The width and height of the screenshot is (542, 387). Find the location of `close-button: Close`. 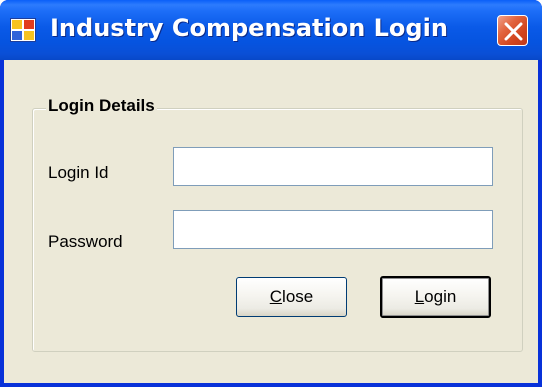

close-button: Close is located at coordinates (291, 297).